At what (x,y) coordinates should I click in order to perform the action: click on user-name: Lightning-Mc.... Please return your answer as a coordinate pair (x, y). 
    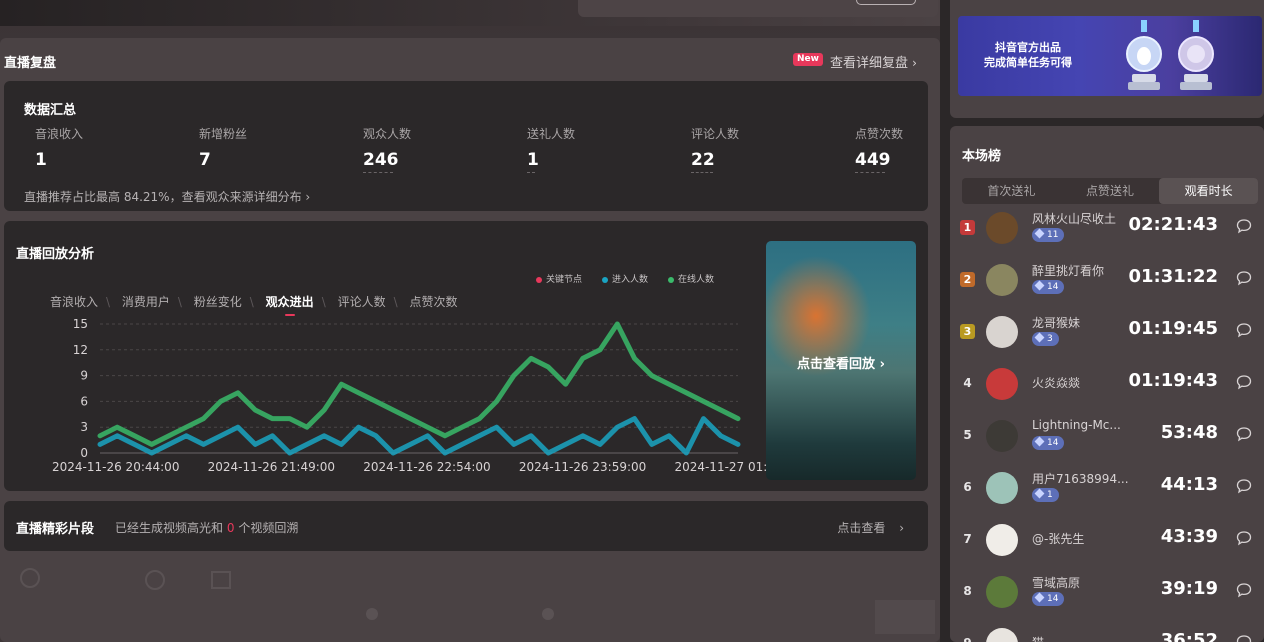
    Looking at the image, I should click on (1076, 425).